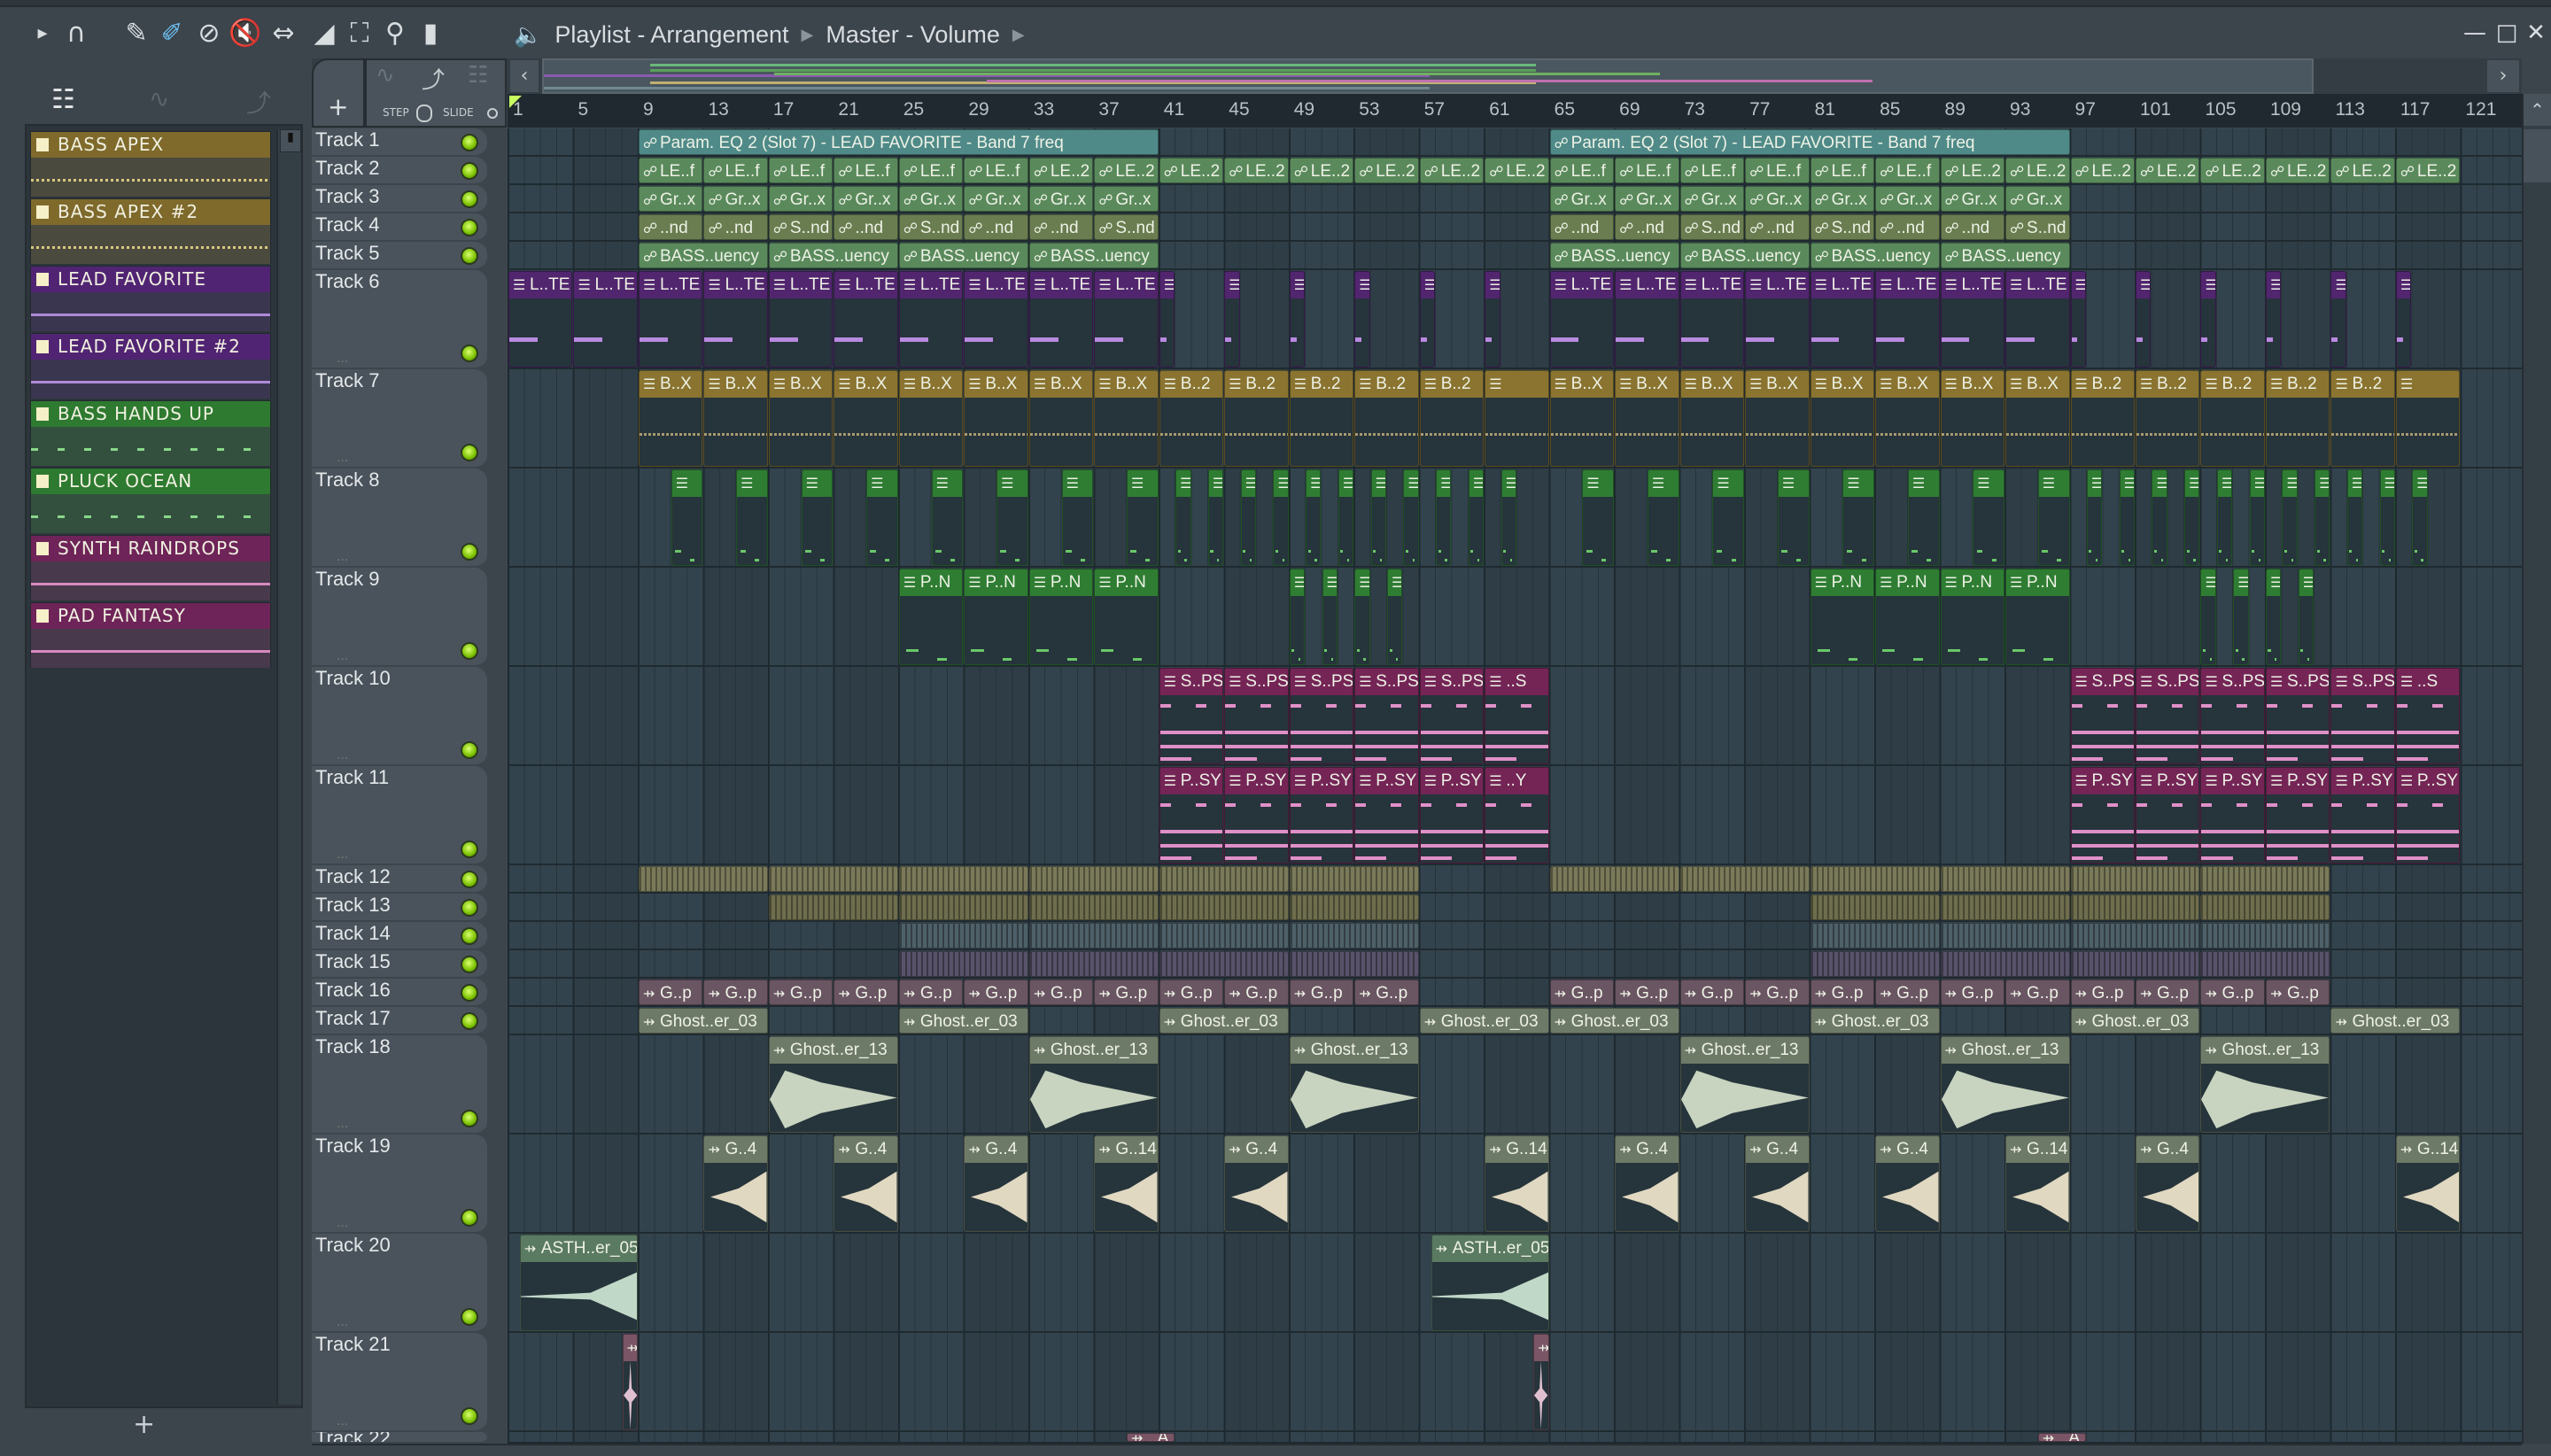 Image resolution: width=2551 pixels, height=1456 pixels. What do you see at coordinates (399, 993) in the screenshot?
I see `track-header: Track 16` at bounding box center [399, 993].